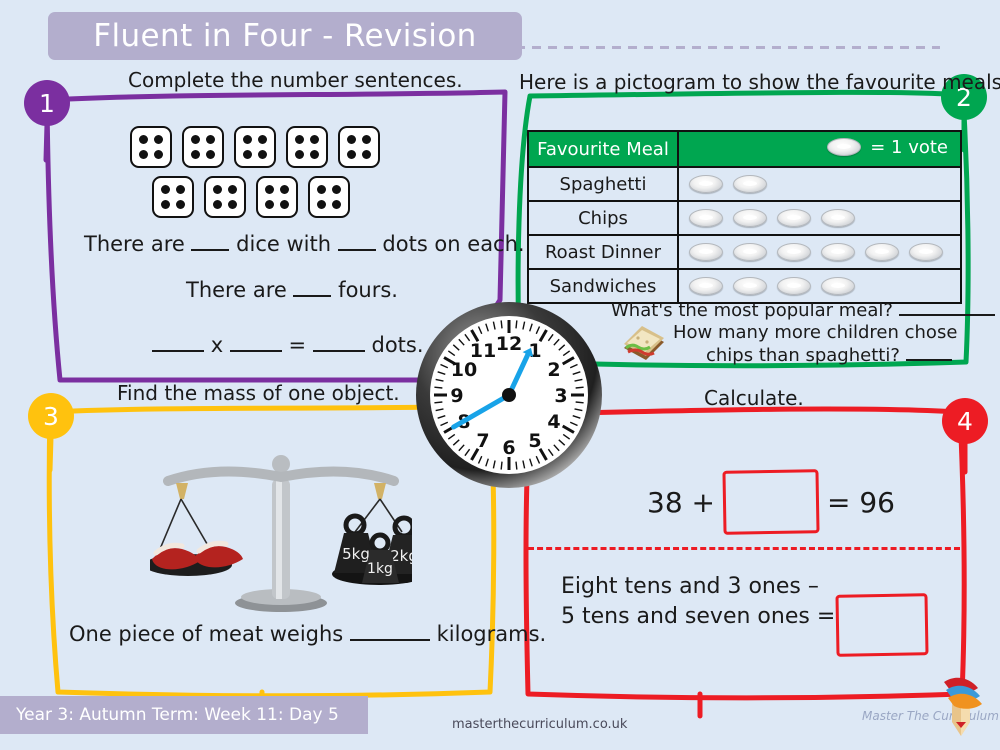 Image resolution: width=1000 pixels, height=750 pixels. Describe the element at coordinates (553, 422) in the screenshot. I see `clock-hour-number: 4` at that location.